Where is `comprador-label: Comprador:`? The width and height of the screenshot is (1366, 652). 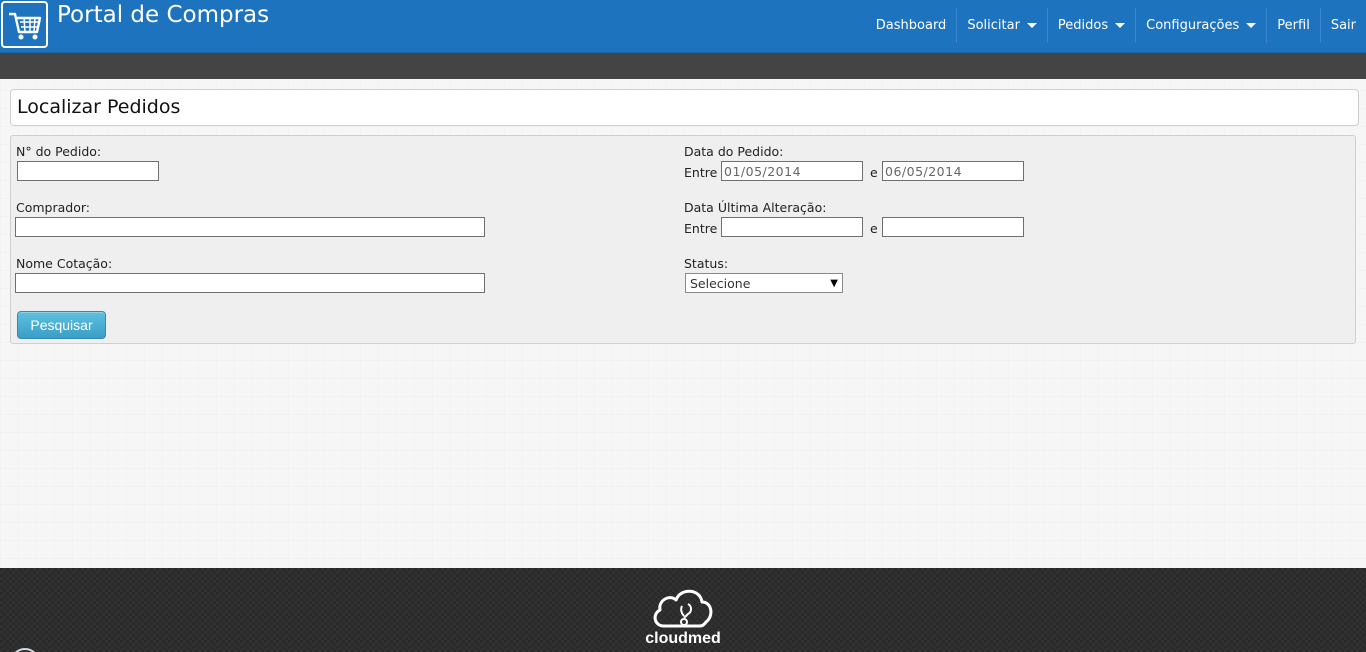
comprador-label: Comprador: is located at coordinates (53, 207).